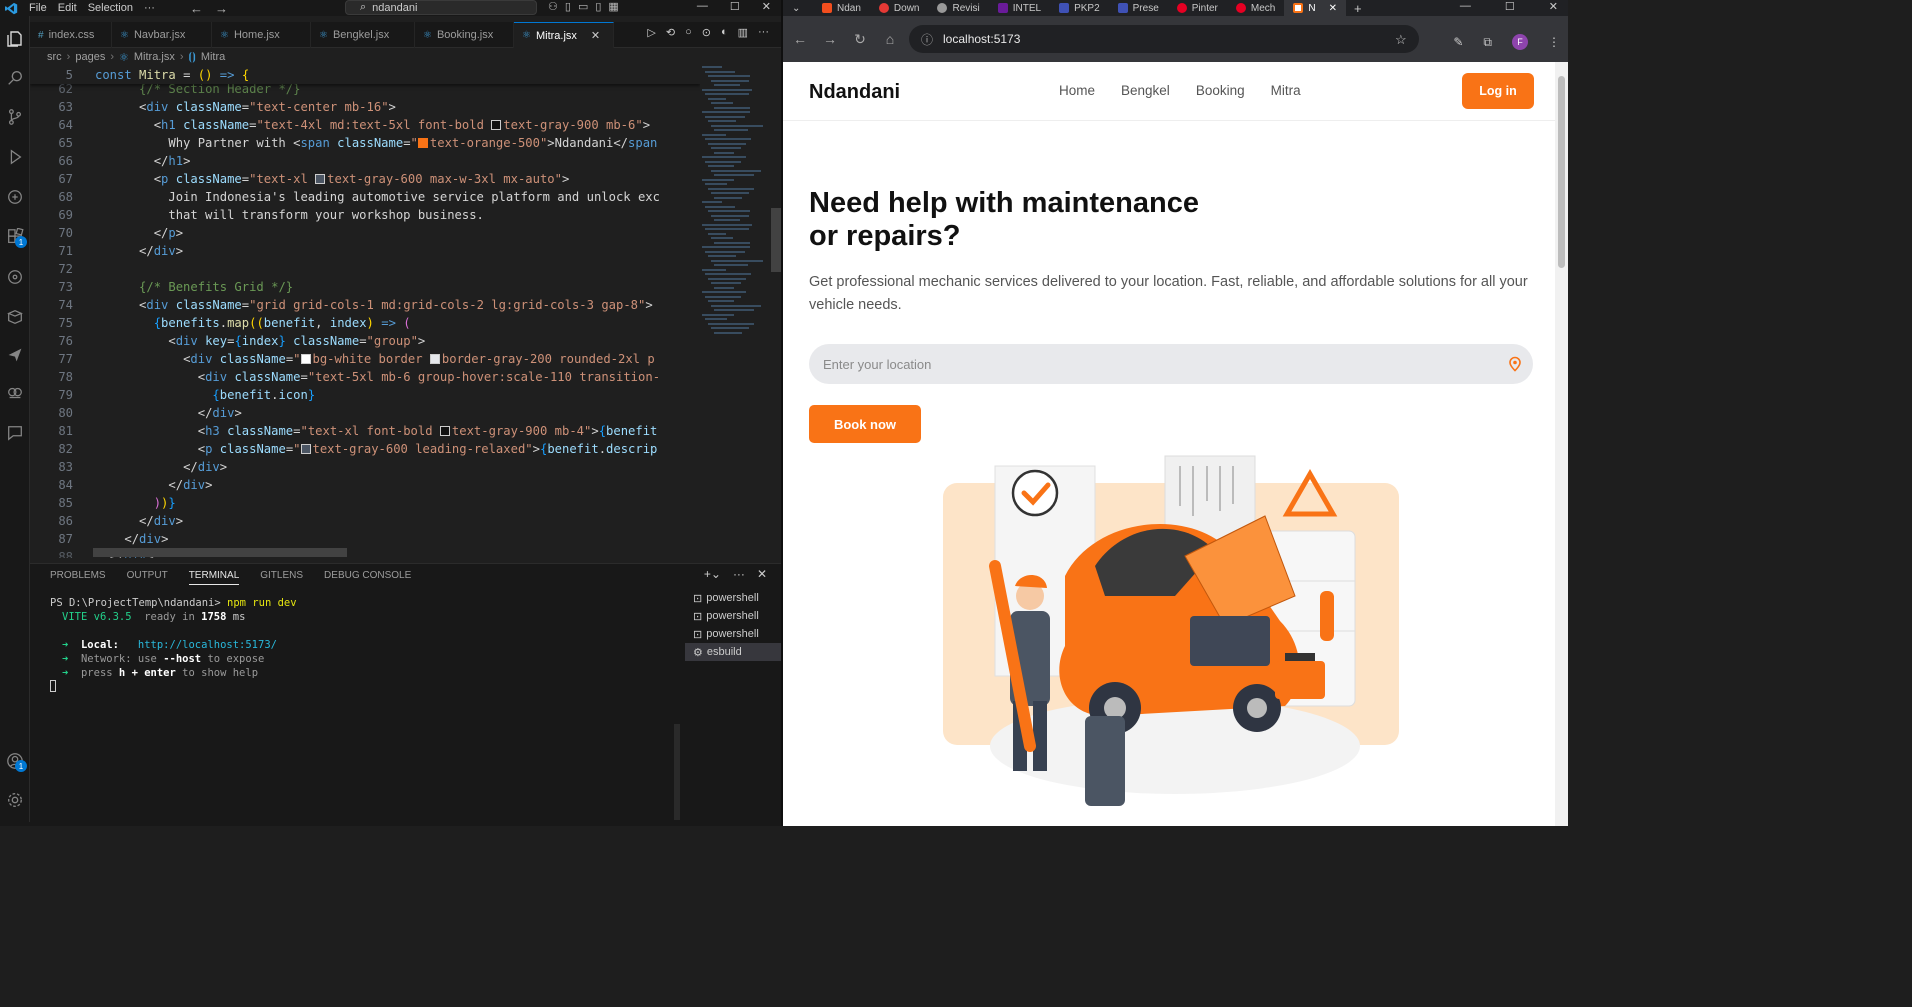 Image resolution: width=1912 pixels, height=1007 pixels. Describe the element at coordinates (15, 393) in the screenshot. I see `copilot-chat-icon` at that location.